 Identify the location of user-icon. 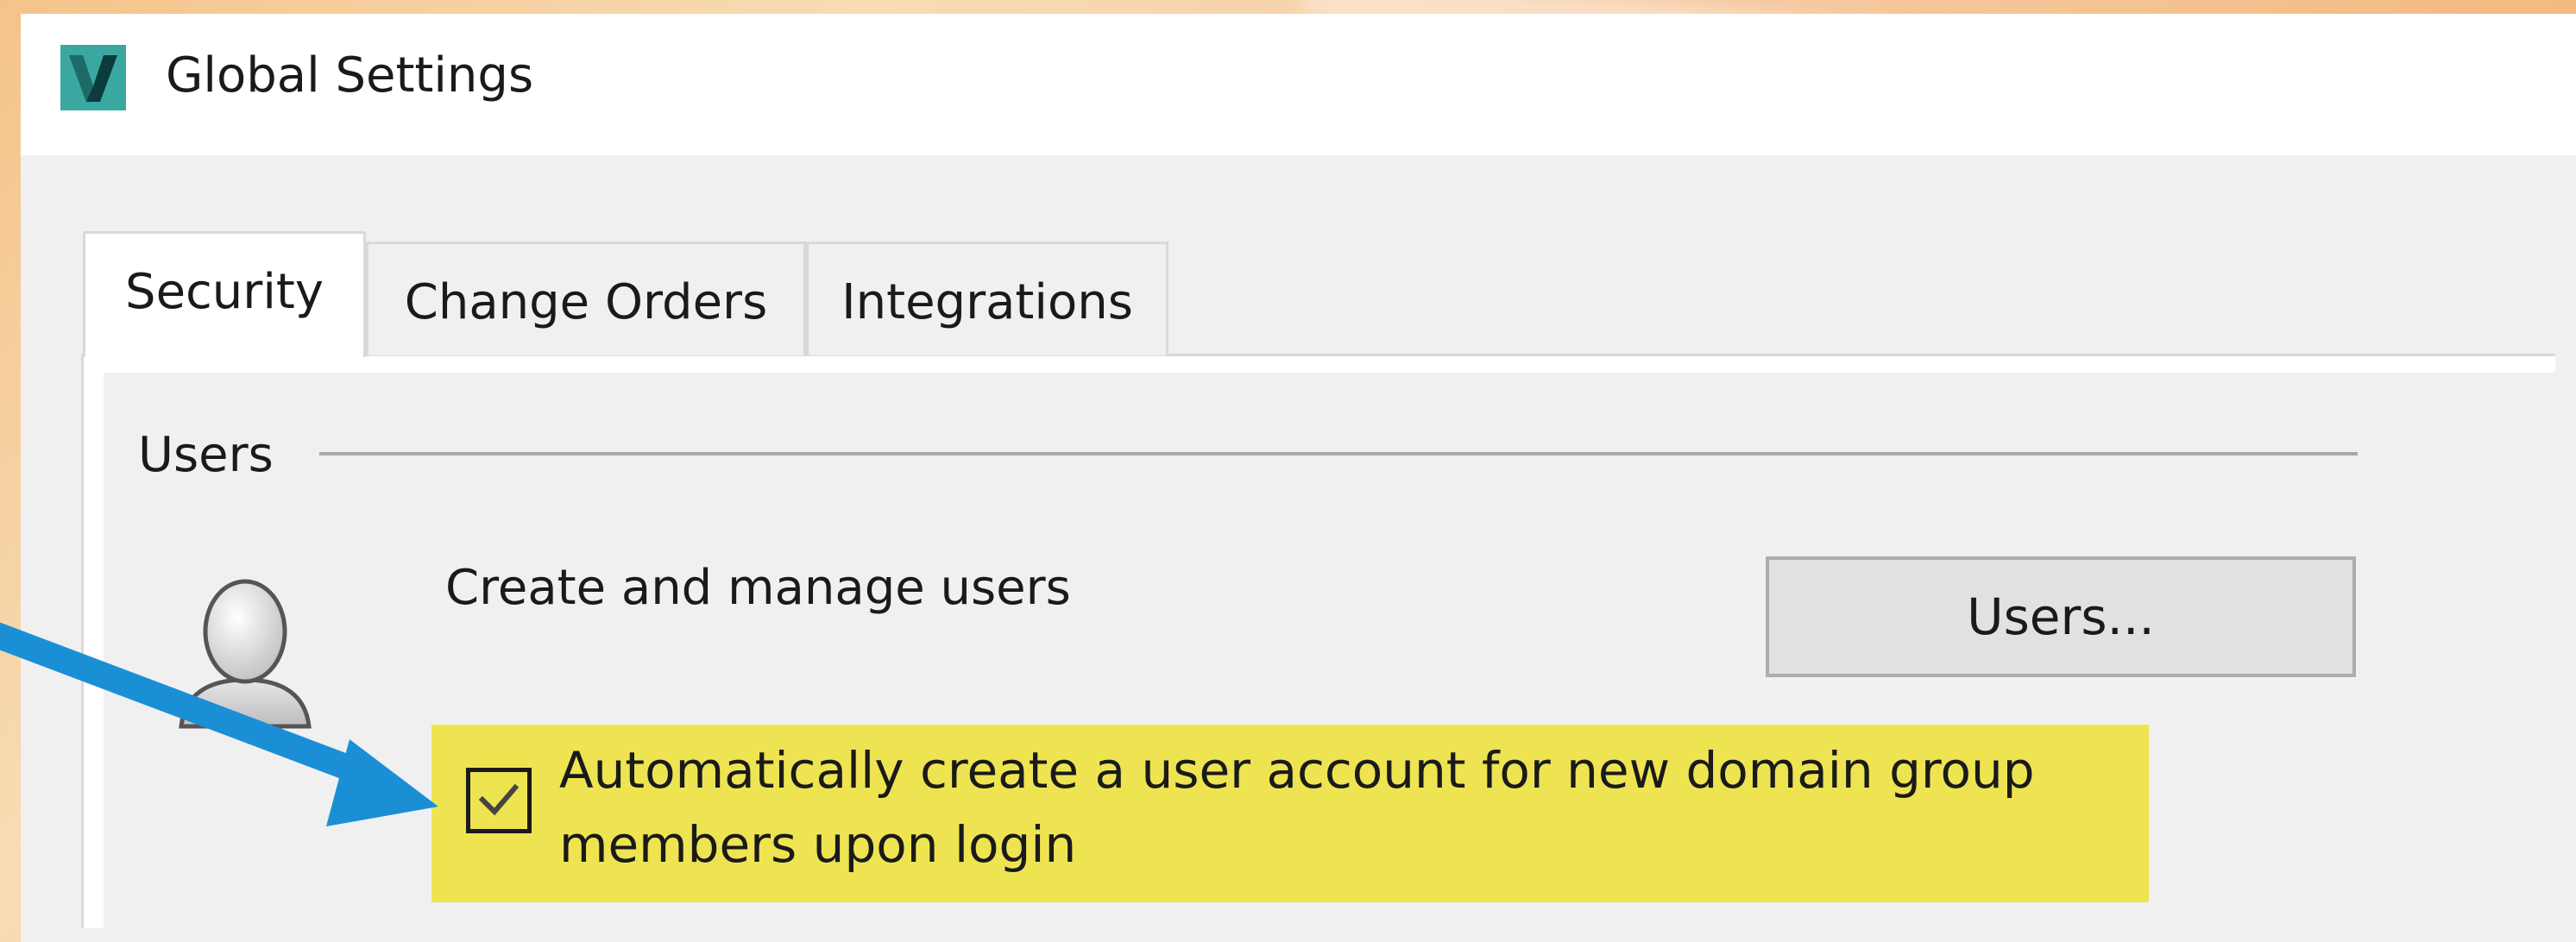
(246, 654).